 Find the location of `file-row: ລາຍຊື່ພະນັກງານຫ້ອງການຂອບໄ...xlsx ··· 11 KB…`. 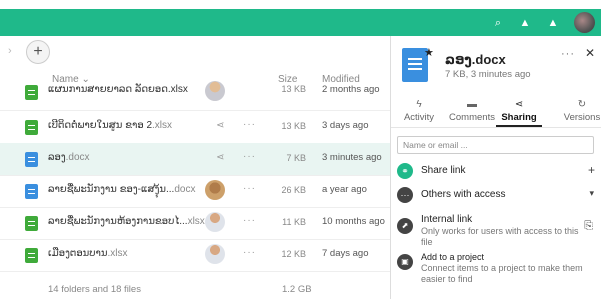

file-row: ລາຍຊື່ພະນັກງານຫ້ອງການຂອບໄ...xlsx ··· 11 KB… is located at coordinates (195, 223).